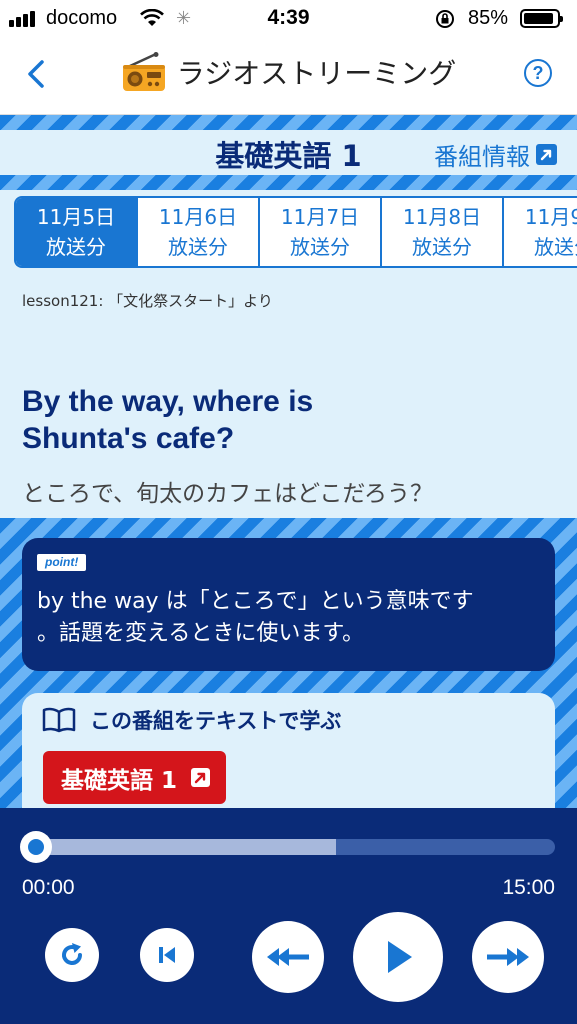 This screenshot has height=1024, width=577. I want to click on point-text-line: 。話題を変えるときに使います。, so click(201, 633).